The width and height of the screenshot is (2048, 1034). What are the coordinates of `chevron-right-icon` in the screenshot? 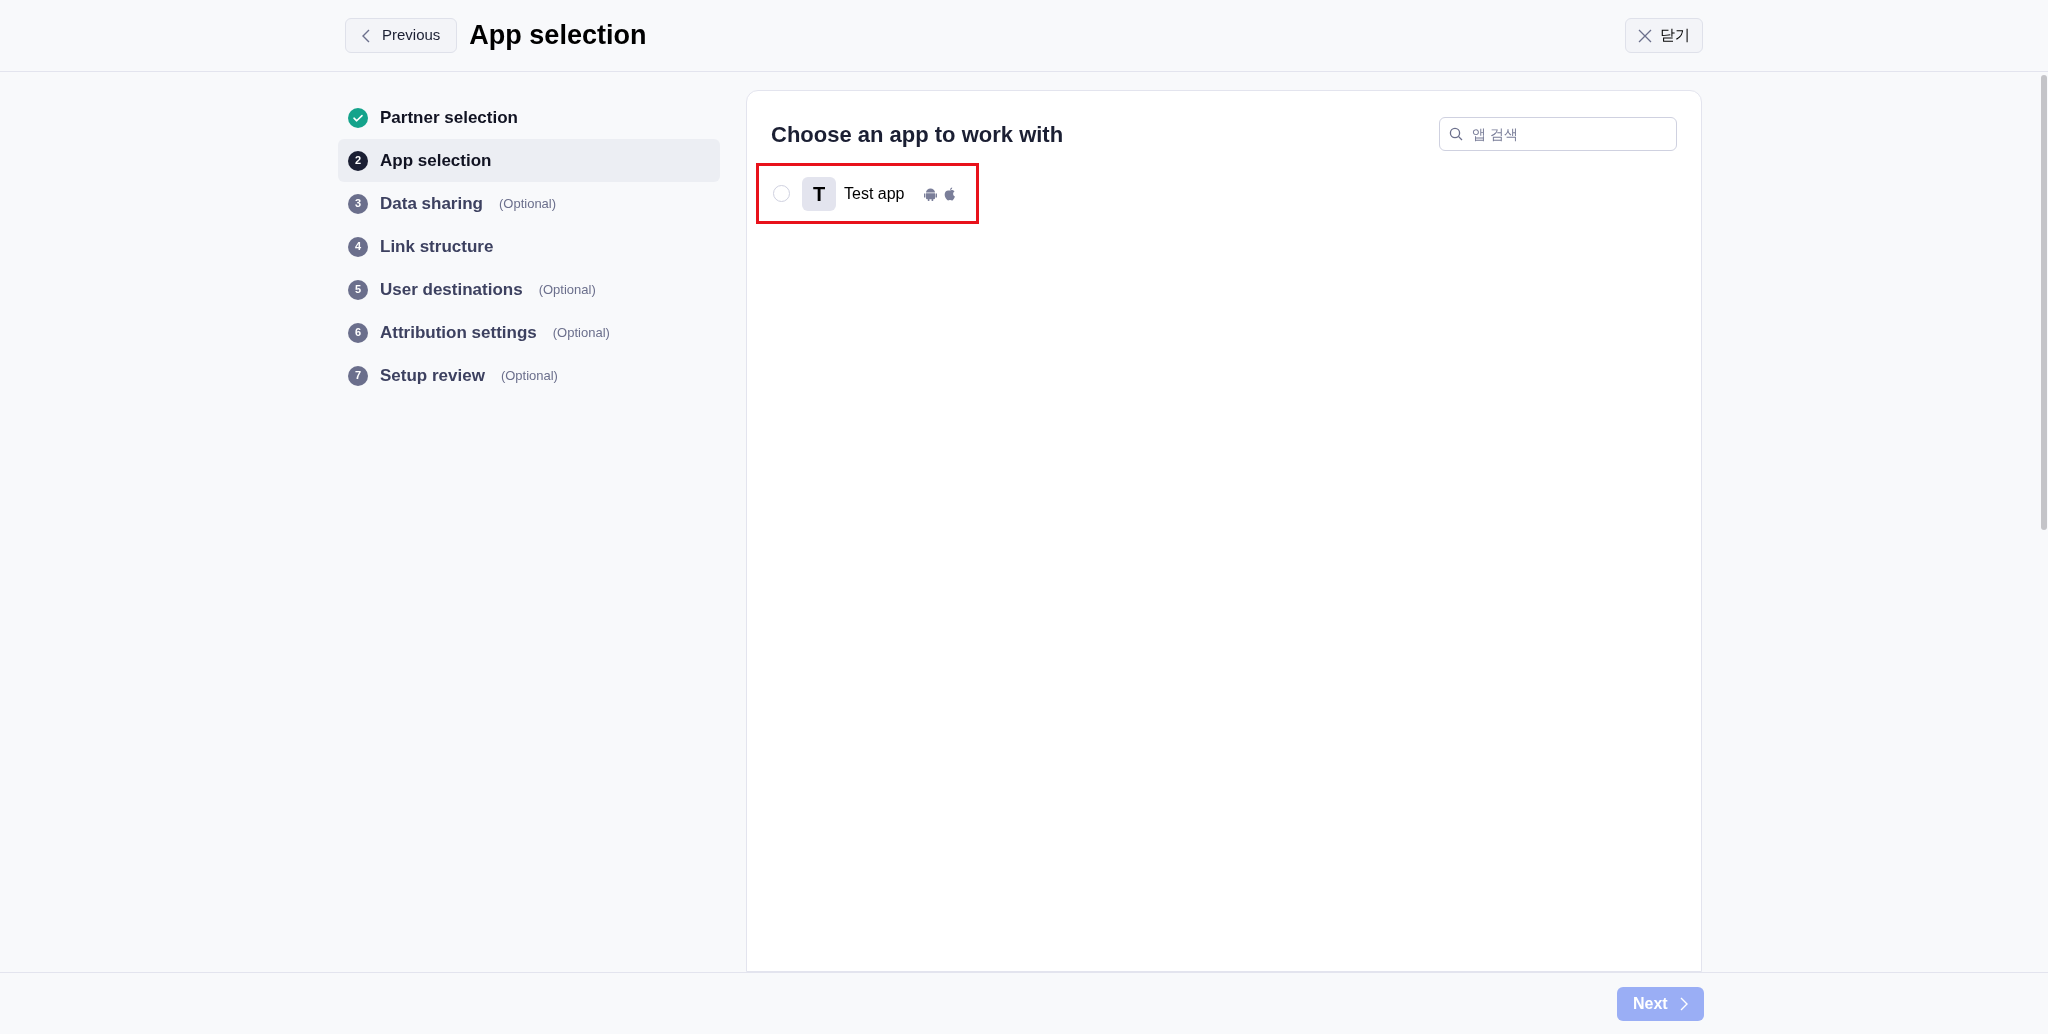 It's located at (1683, 1003).